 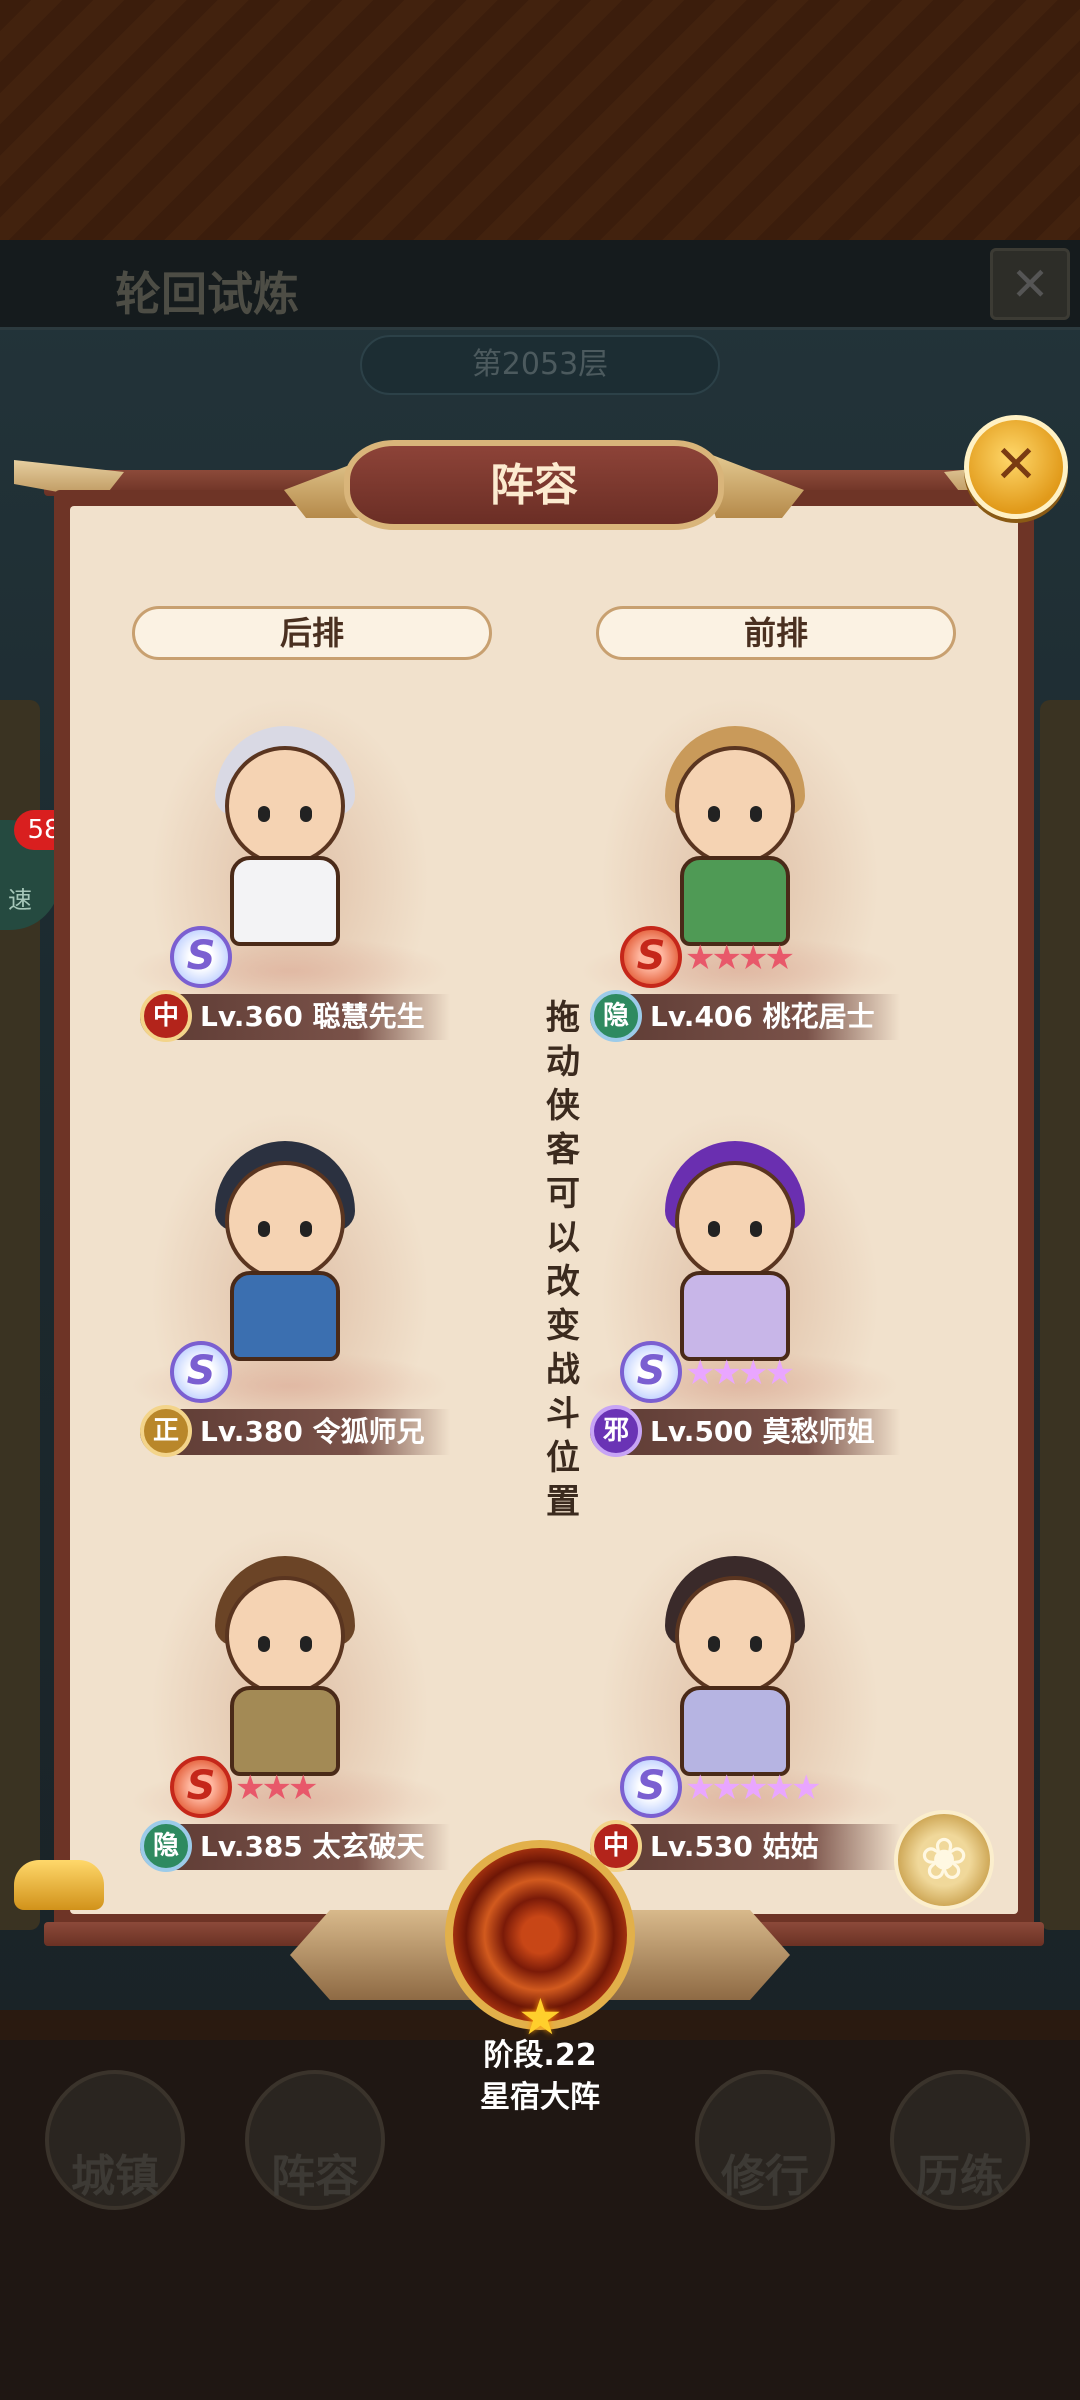 What do you see at coordinates (312, 1016) in the screenshot?
I see `hero-level-name: Lv.360 聪慧先生` at bounding box center [312, 1016].